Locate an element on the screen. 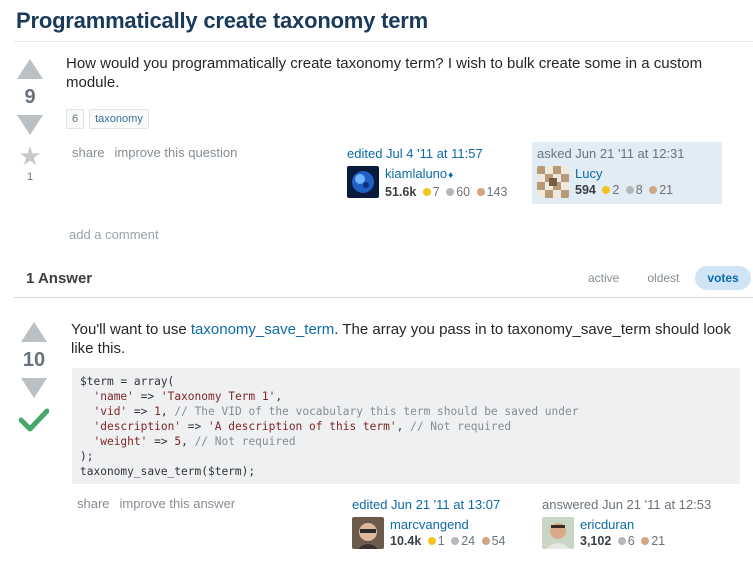 This screenshot has height=569, width=753. silver-badge-count: 8 is located at coordinates (639, 190).